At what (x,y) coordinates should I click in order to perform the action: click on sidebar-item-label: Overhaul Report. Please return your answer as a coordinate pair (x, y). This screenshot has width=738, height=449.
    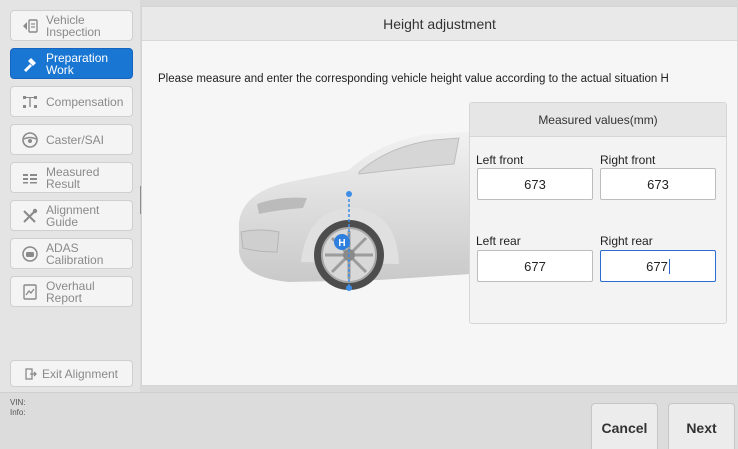
    Looking at the image, I should click on (70, 291).